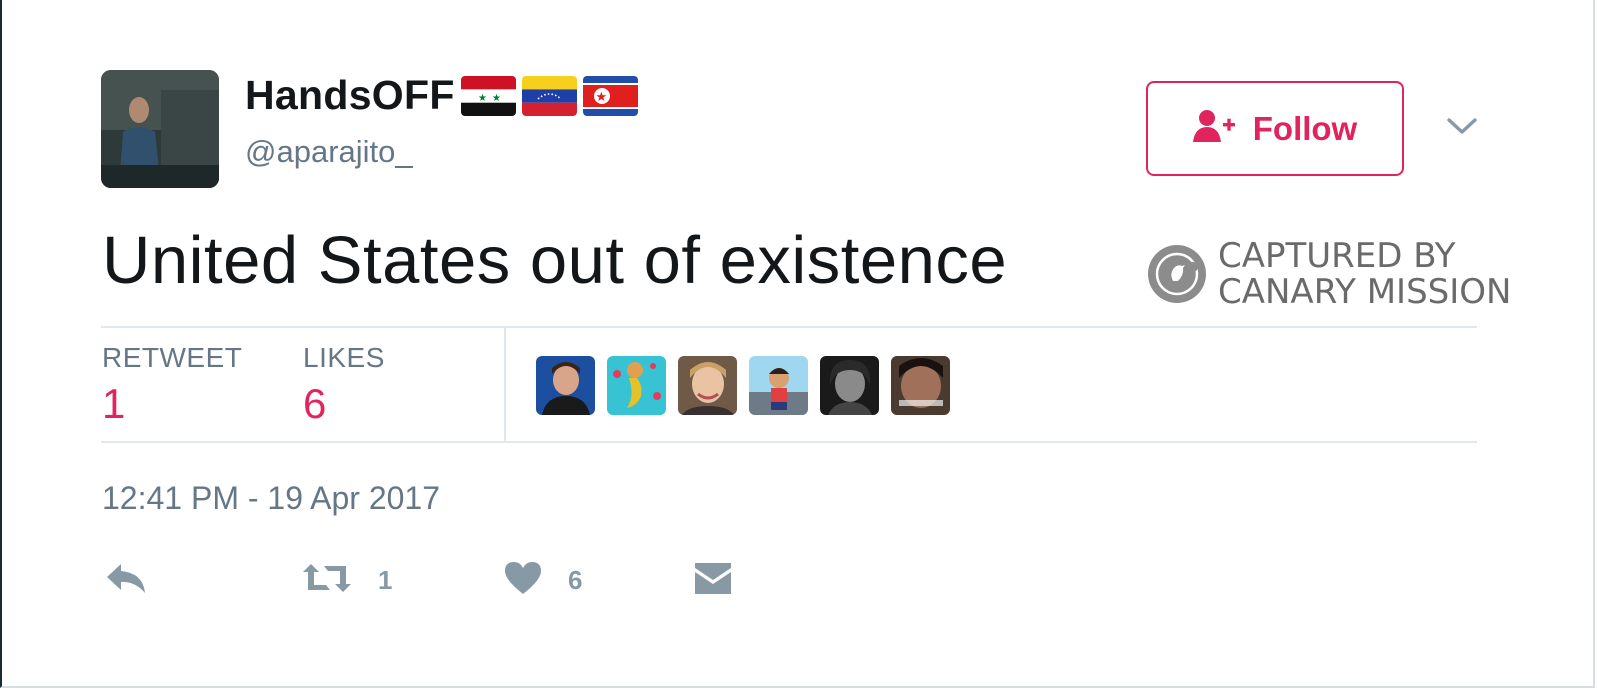 Image resolution: width=1597 pixels, height=690 pixels. I want to click on venezuela-flag-icon, so click(549, 95).